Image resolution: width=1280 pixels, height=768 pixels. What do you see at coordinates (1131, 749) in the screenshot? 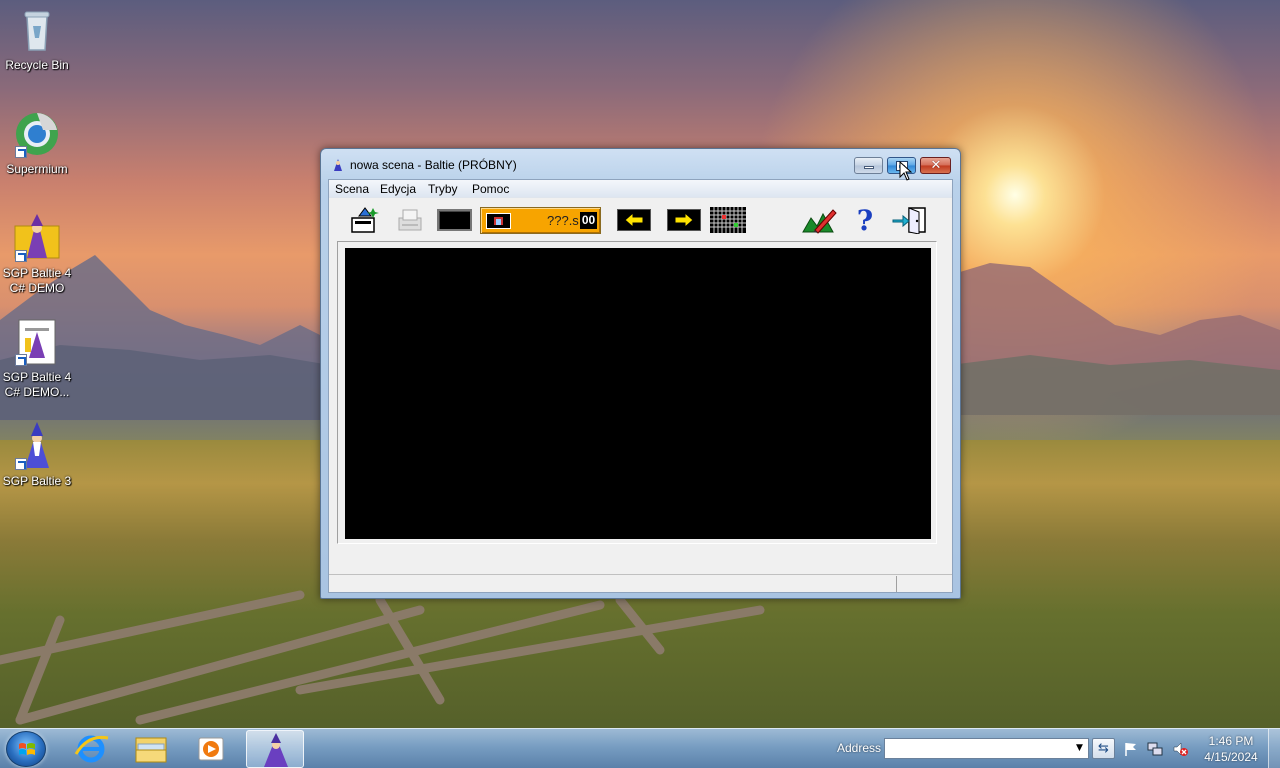
I see `action-center-flag-icon` at bounding box center [1131, 749].